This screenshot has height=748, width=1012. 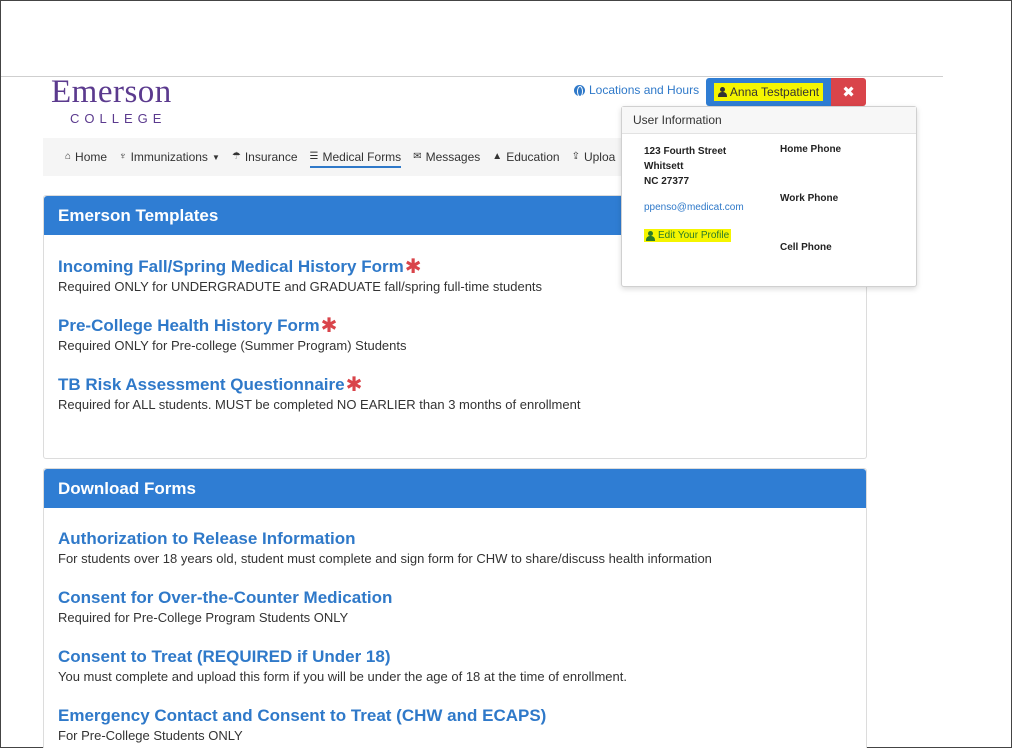 I want to click on work-phone-label: Work Phone, so click(x=809, y=198).